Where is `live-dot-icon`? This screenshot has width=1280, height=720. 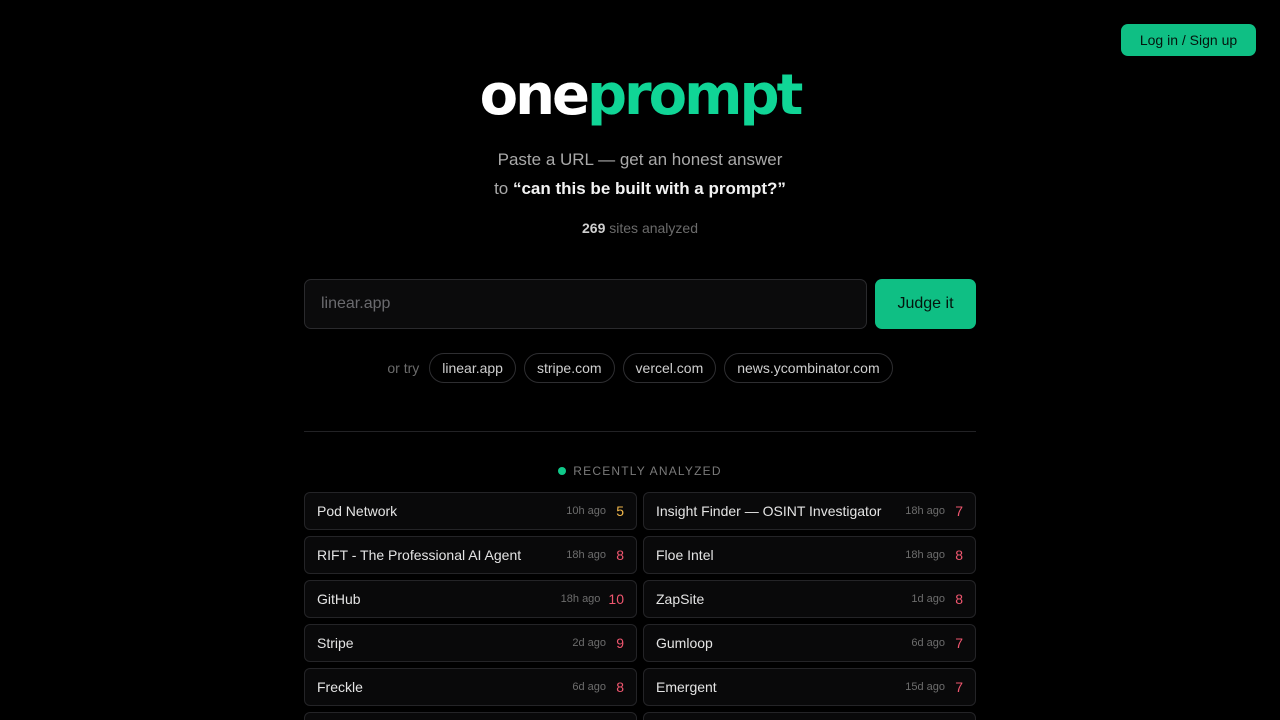 live-dot-icon is located at coordinates (562, 471).